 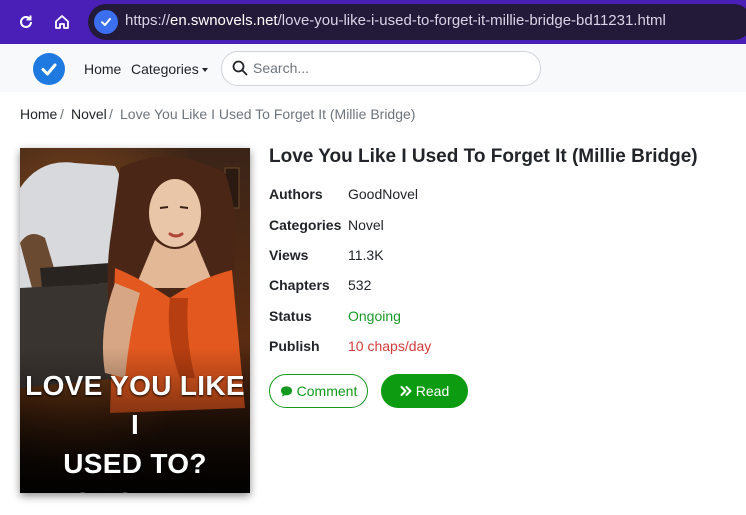 I want to click on site-badge-icon, so click(x=106, y=22).